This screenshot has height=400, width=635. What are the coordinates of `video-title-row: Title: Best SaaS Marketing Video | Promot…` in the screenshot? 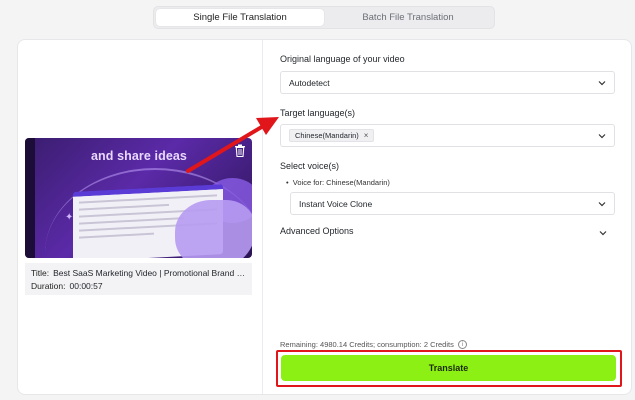 It's located at (138, 273).